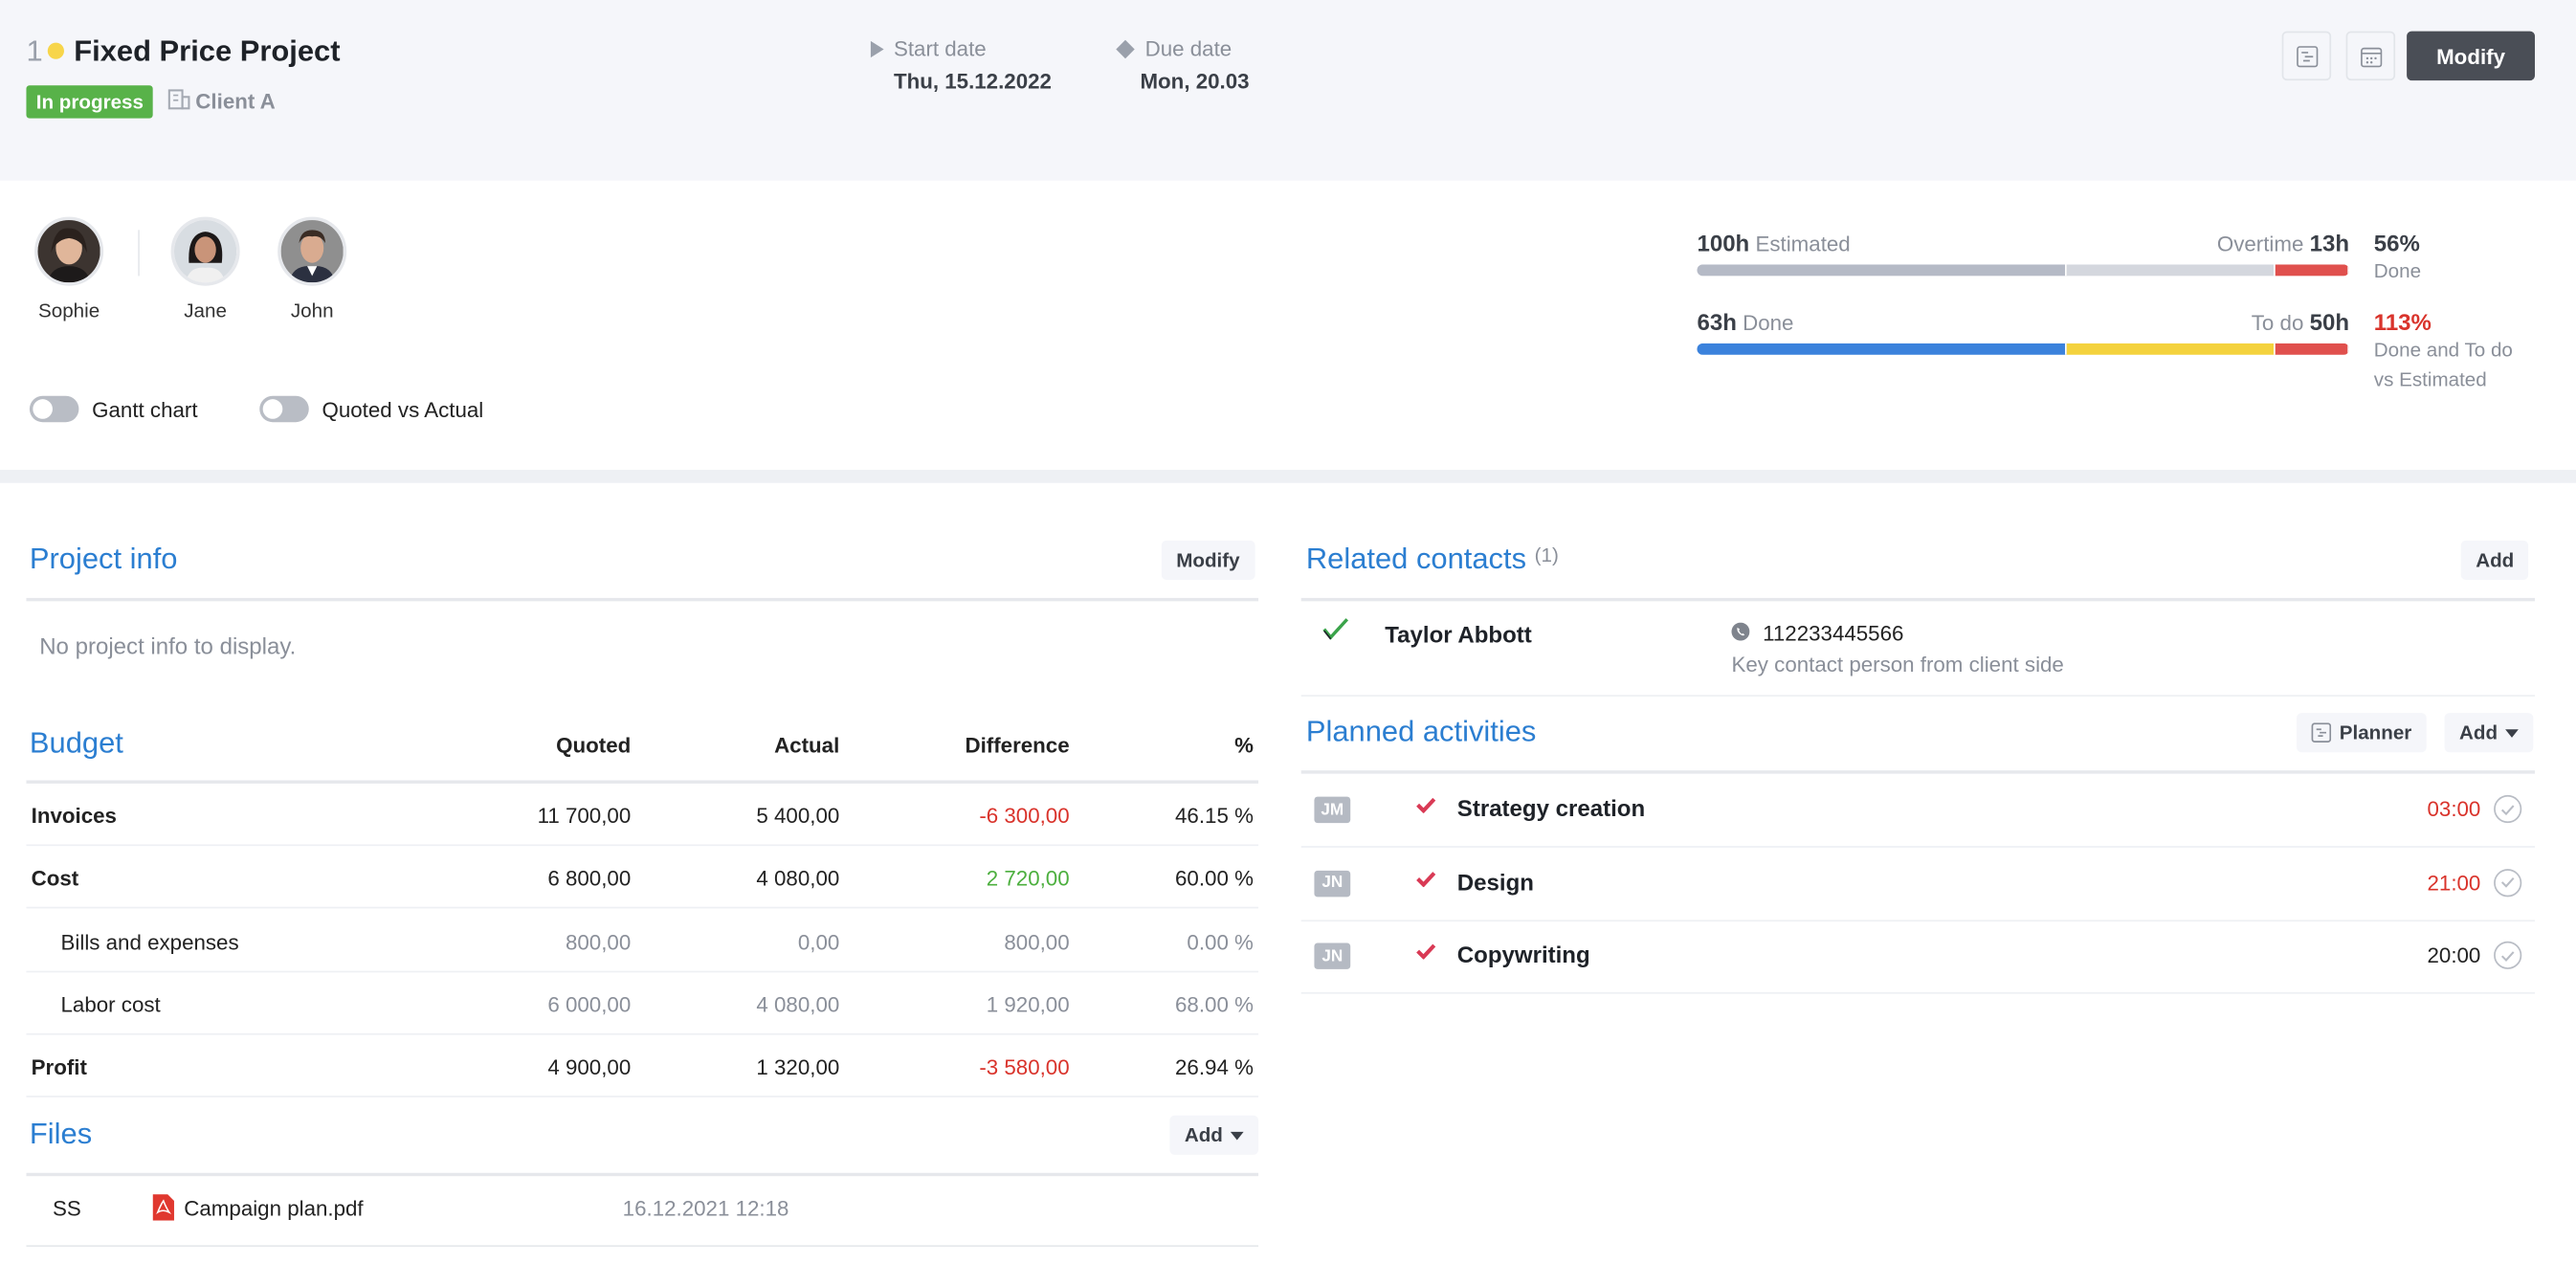 The height and width of the screenshot is (1286, 2576). Describe the element at coordinates (2375, 732) in the screenshot. I see `planner-label: Planner` at that location.